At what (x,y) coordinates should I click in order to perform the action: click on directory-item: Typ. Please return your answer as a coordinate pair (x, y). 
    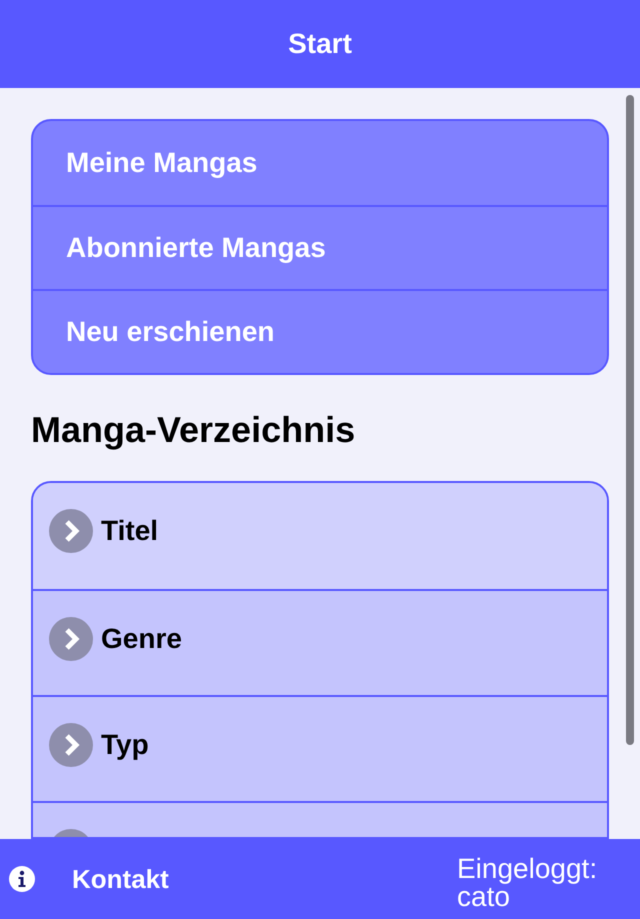
    Looking at the image, I should click on (320, 748).